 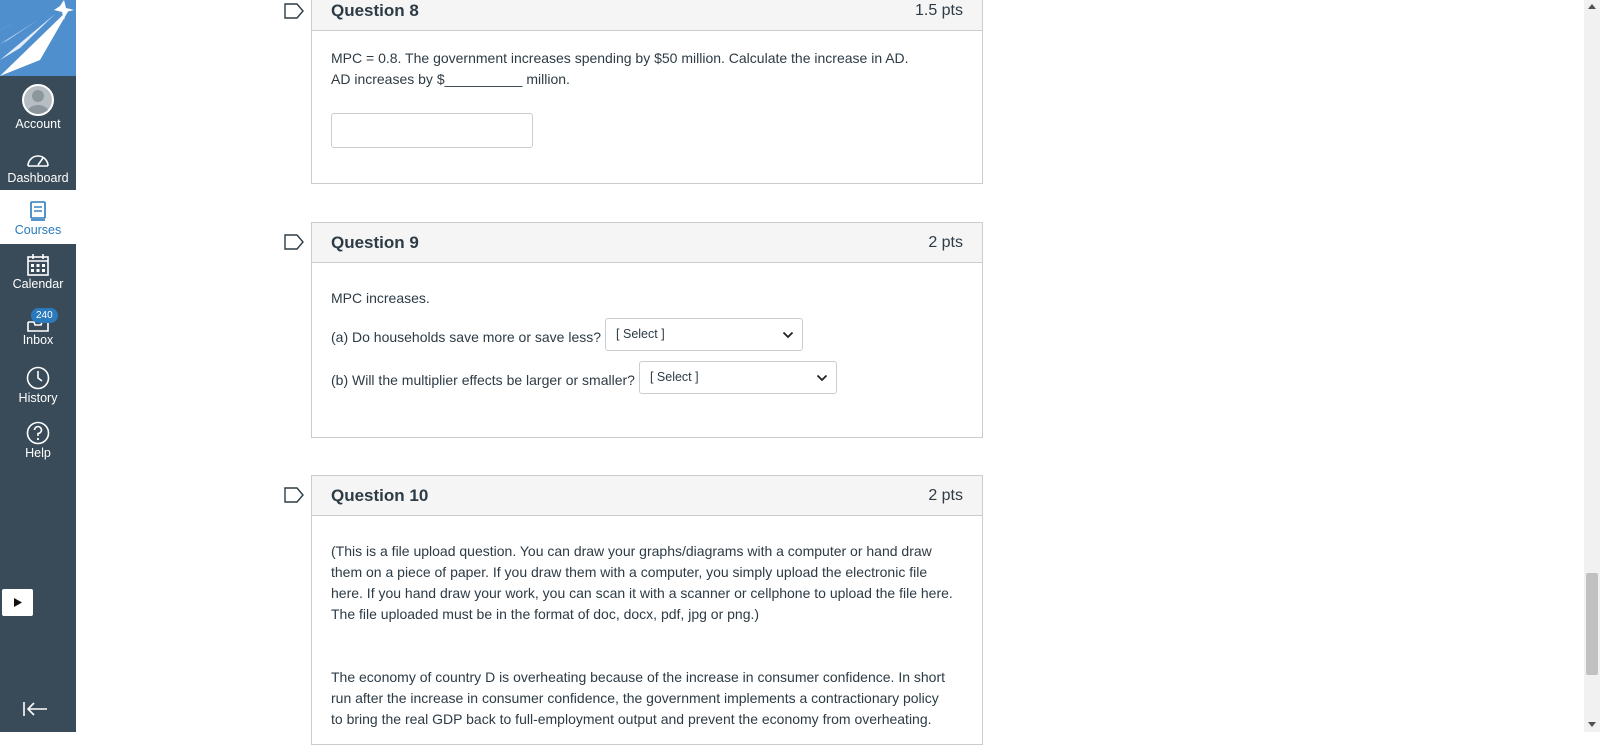 What do you see at coordinates (737, 377) in the screenshot?
I see `question-9-part-b-select: [ Select ]` at bounding box center [737, 377].